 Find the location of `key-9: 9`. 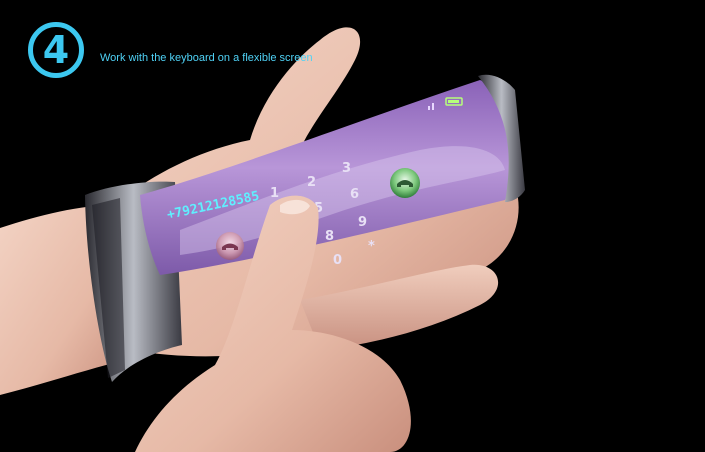

key-9: 9 is located at coordinates (362, 222).